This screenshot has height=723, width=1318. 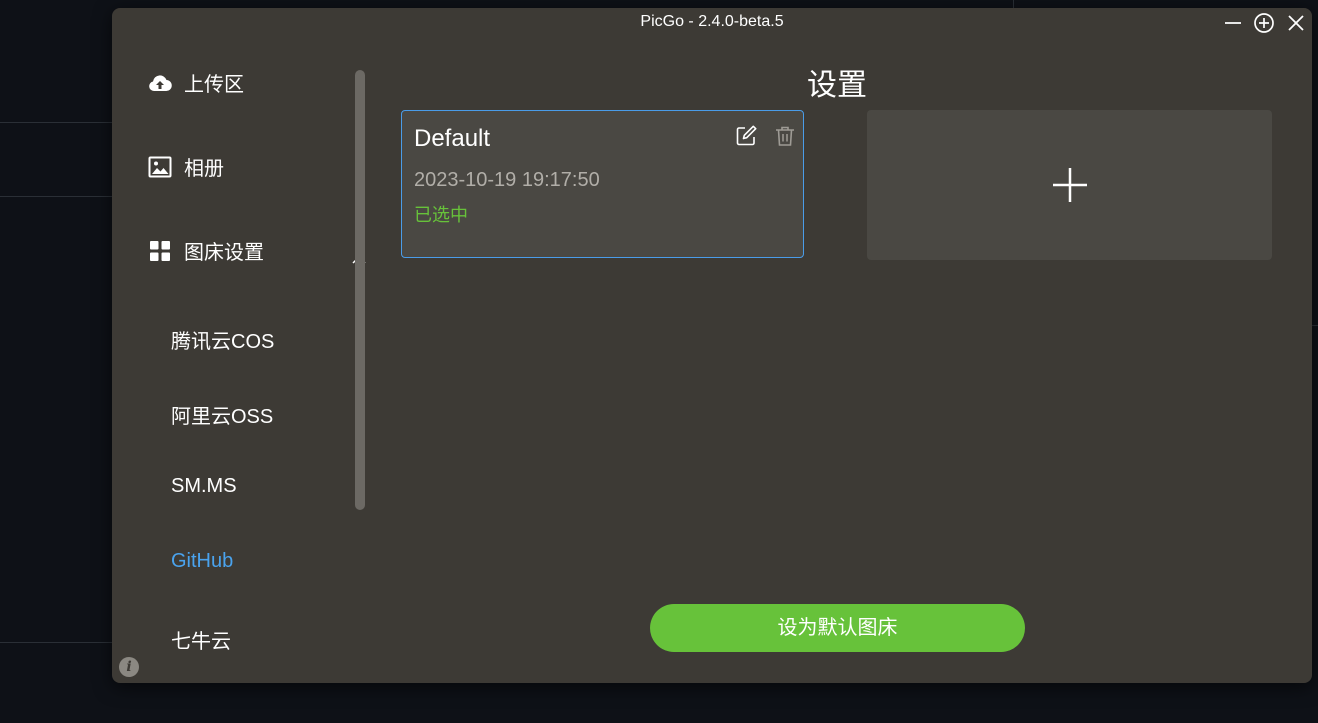 I want to click on edit-icon, so click(x=746, y=138).